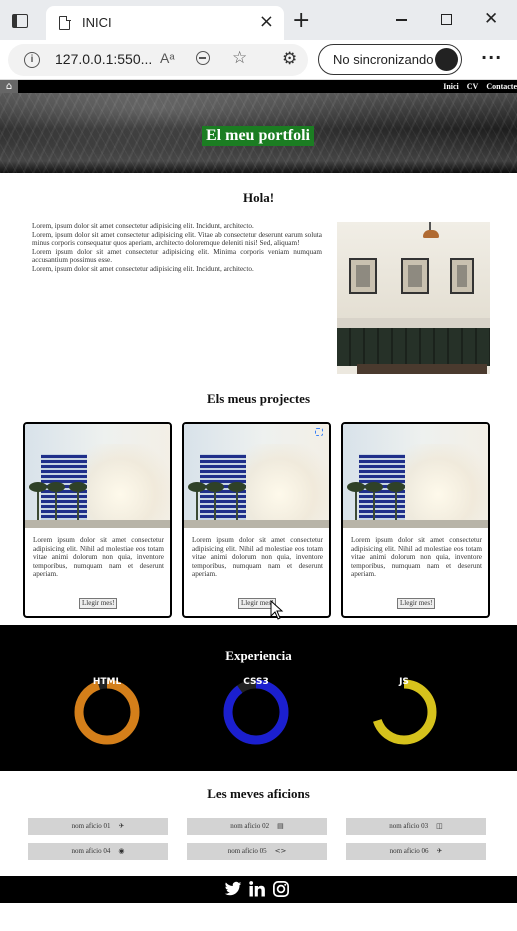 The width and height of the screenshot is (517, 931). I want to click on zoom-out-icon, so click(203, 58).